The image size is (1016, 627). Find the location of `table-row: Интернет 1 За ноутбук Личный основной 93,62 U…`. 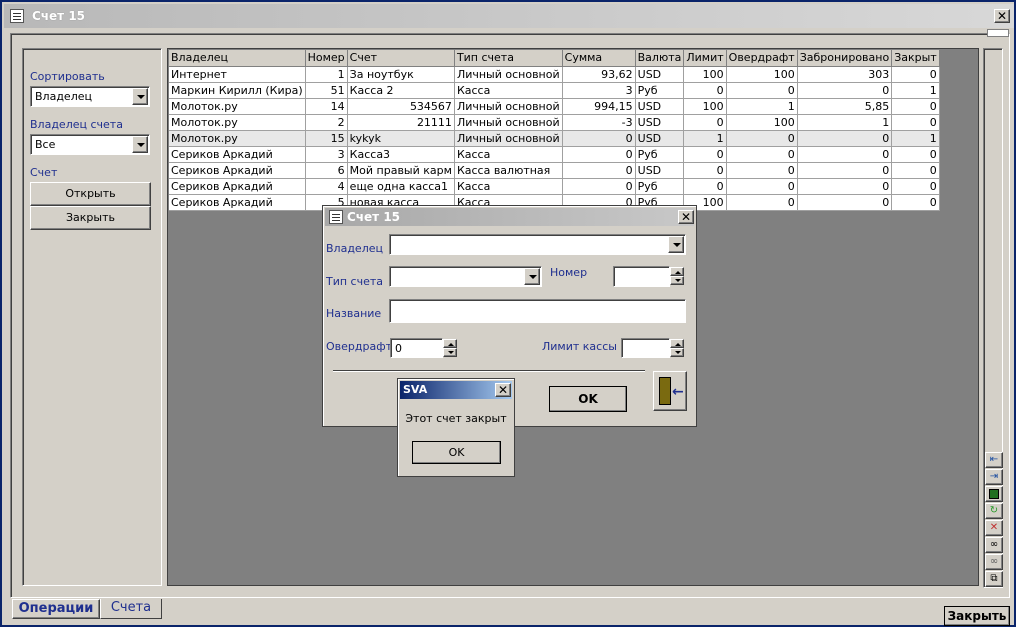

table-row: Интернет 1 За ноутбук Личный основной 93,62 U… is located at coordinates (554, 74).